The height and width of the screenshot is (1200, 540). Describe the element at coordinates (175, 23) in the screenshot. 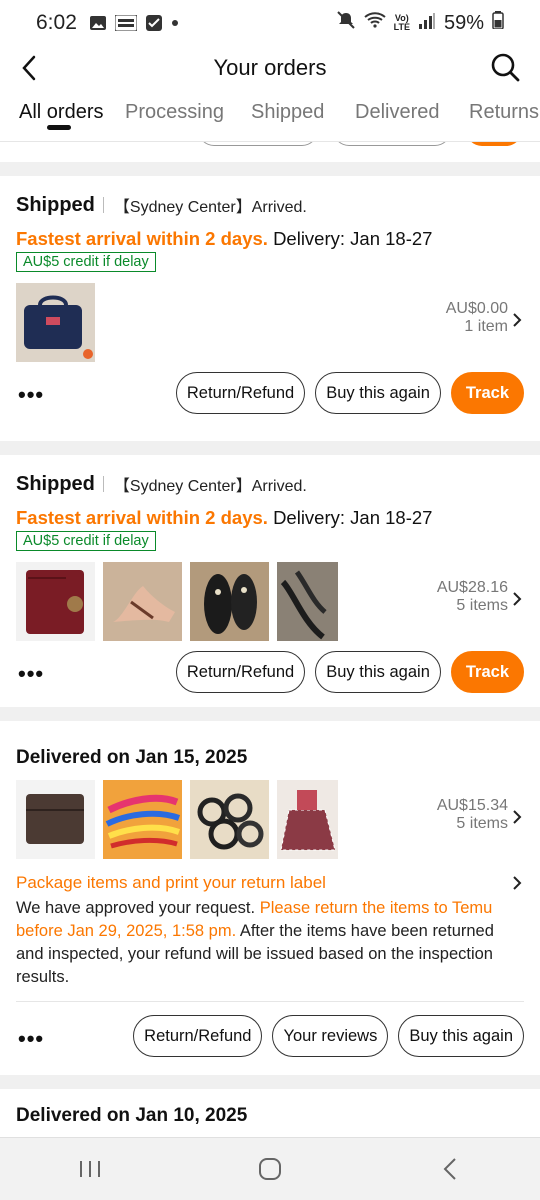

I see `dot-icon` at that location.